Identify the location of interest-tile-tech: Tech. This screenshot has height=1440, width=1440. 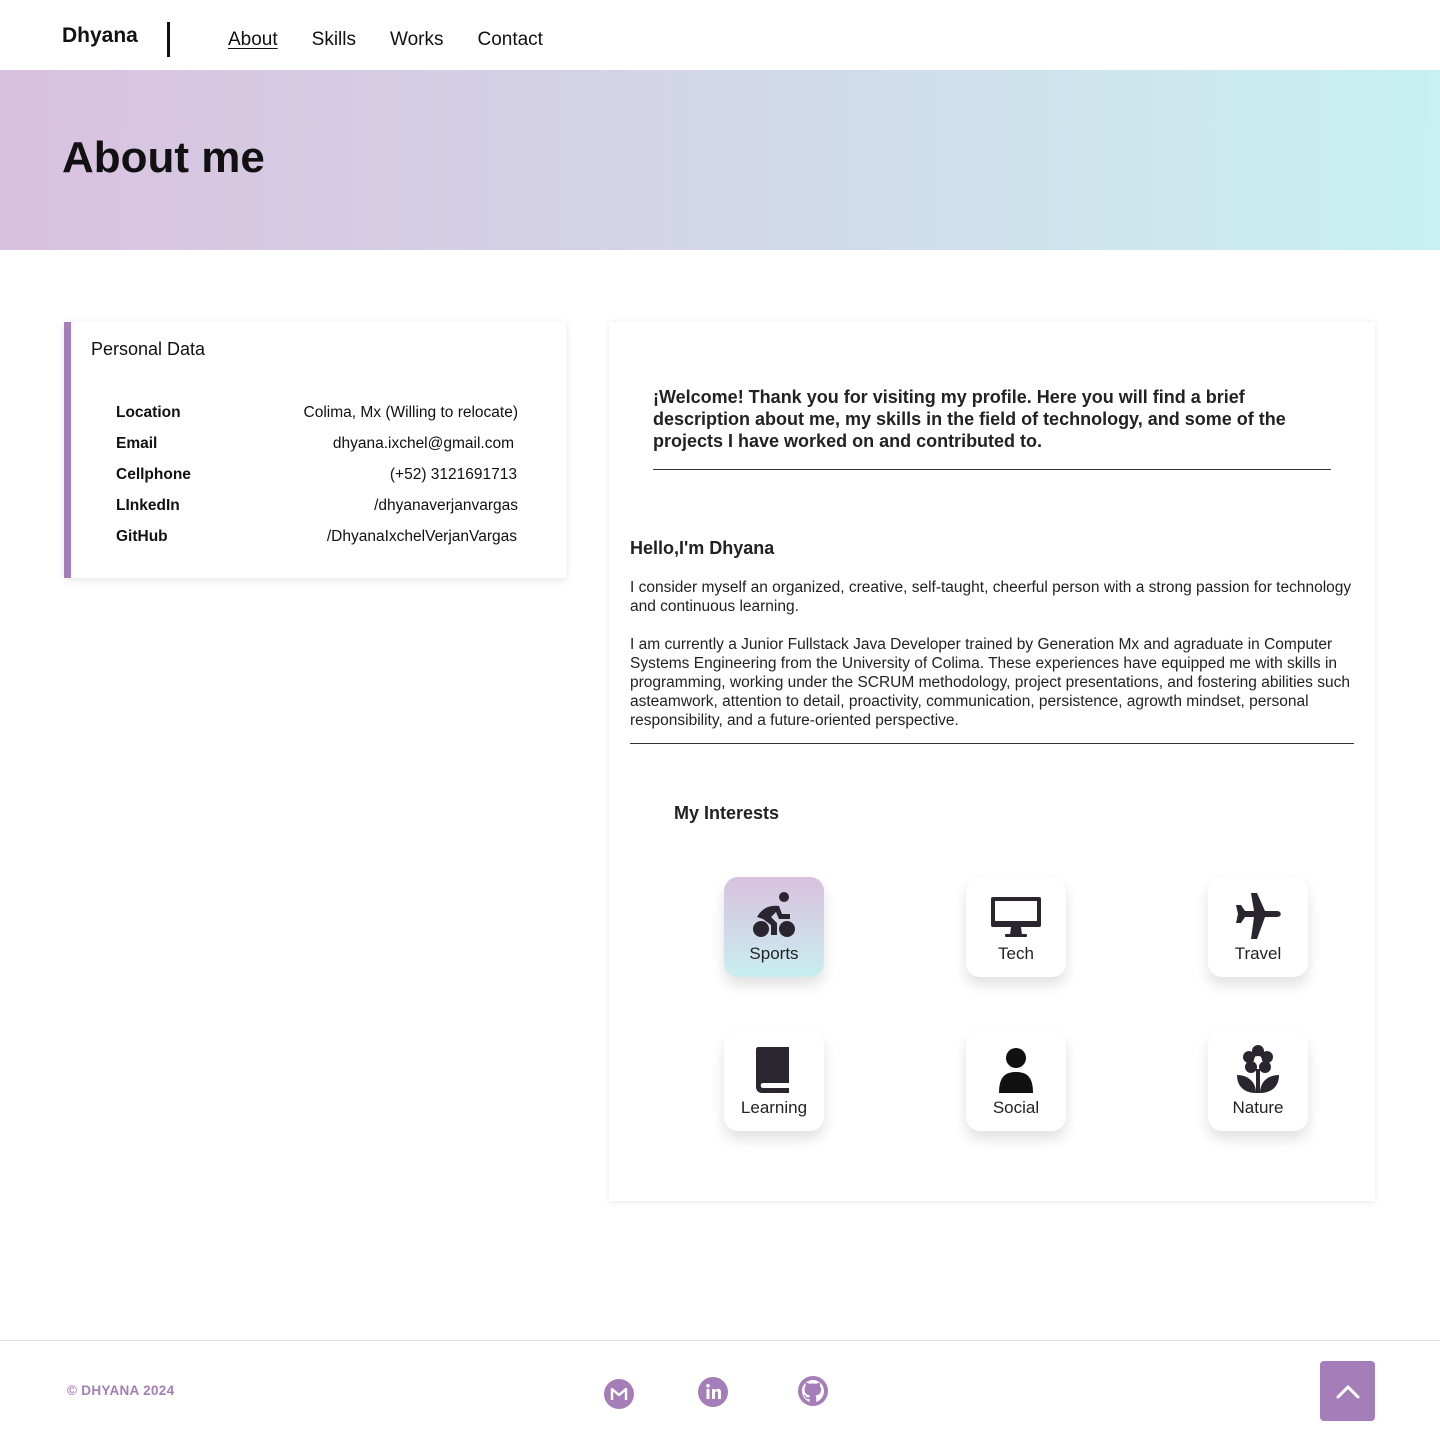
(1016, 927).